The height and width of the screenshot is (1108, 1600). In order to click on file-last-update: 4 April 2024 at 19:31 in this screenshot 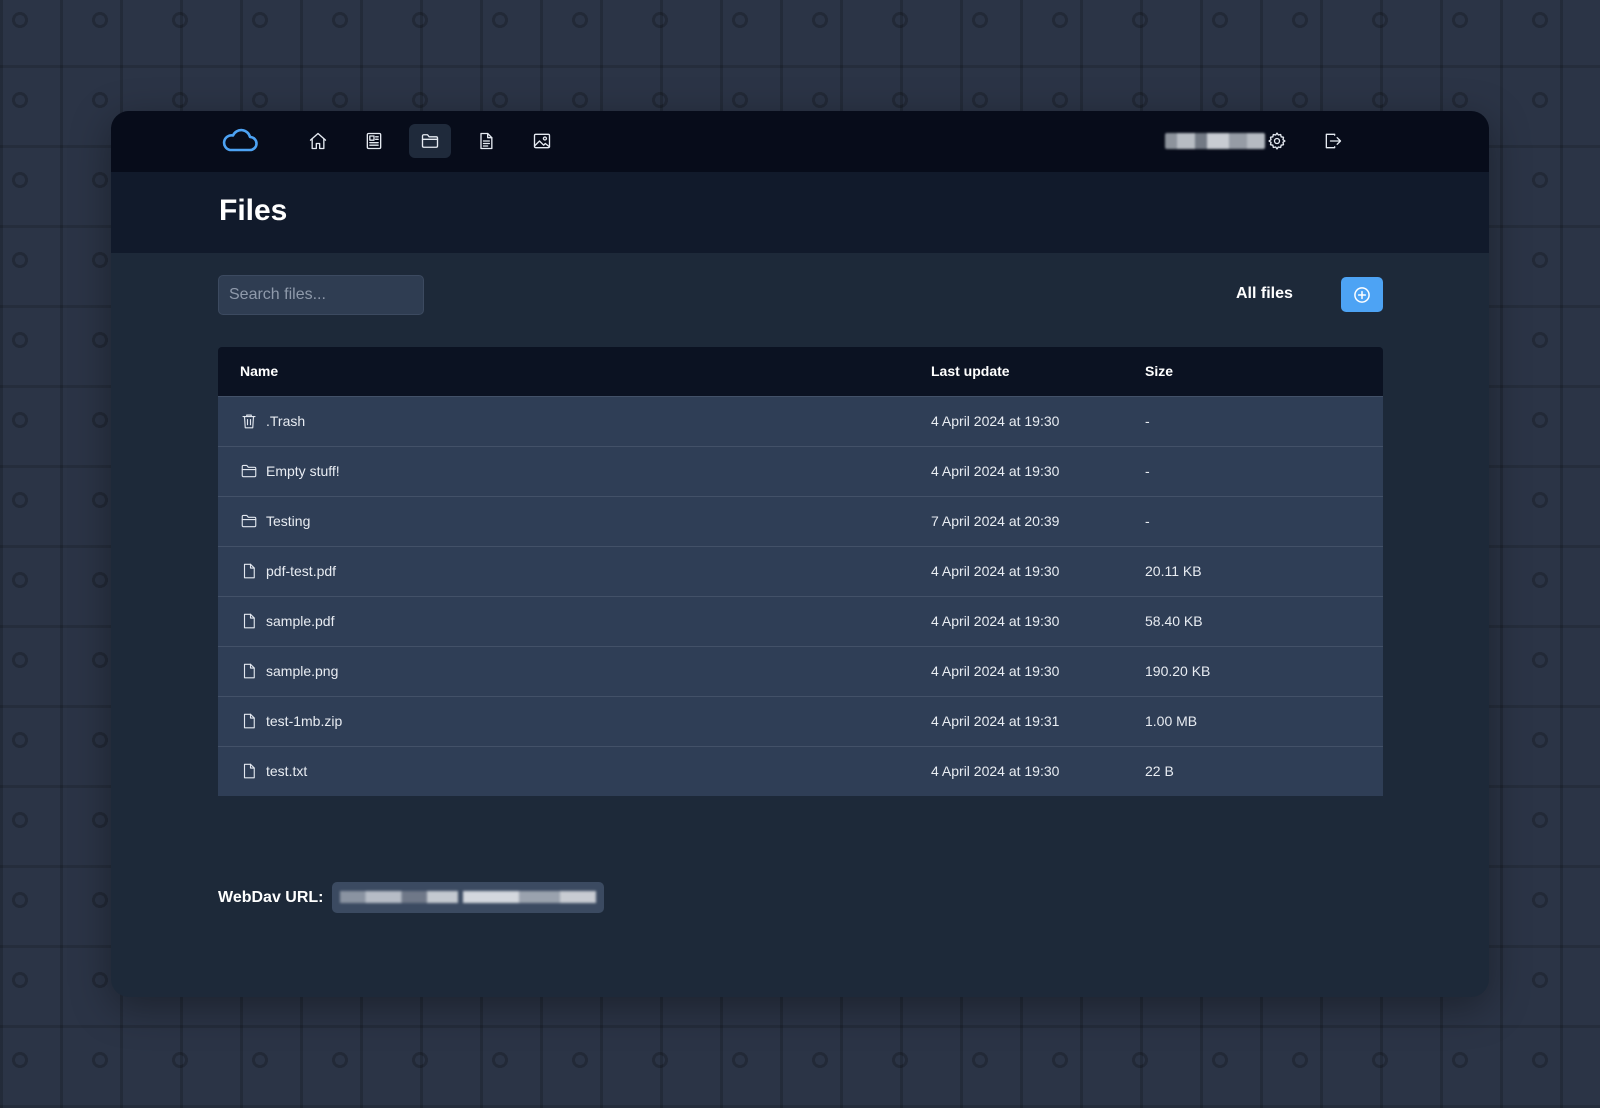, I will do `click(995, 721)`.